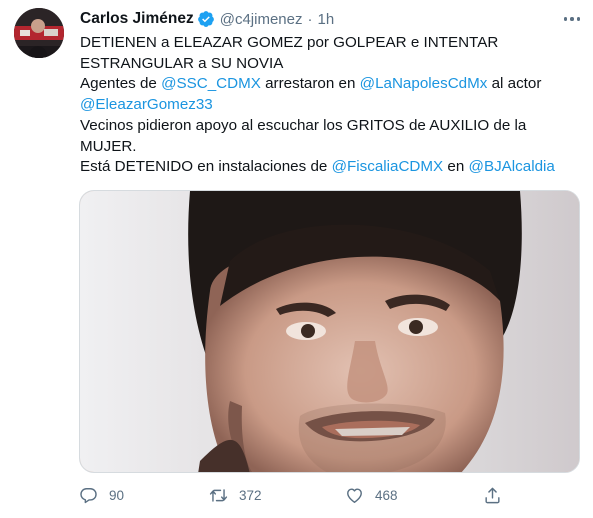 The image size is (593, 518). Describe the element at coordinates (325, 19) in the screenshot. I see `tweet-timestamp: 1h` at that location.